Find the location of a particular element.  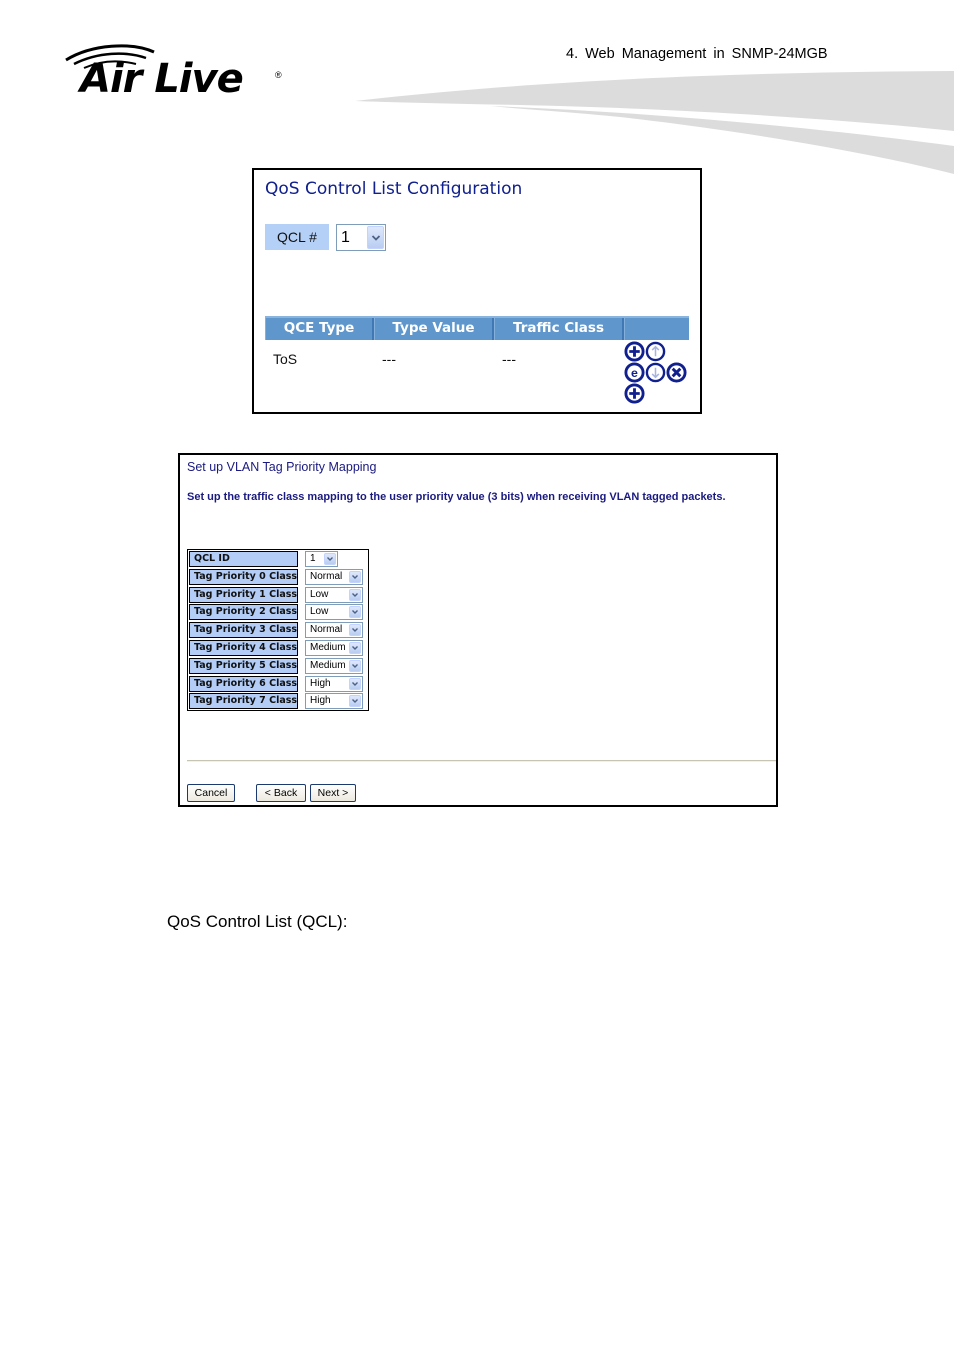

move-down-icon is located at coordinates (655, 372).